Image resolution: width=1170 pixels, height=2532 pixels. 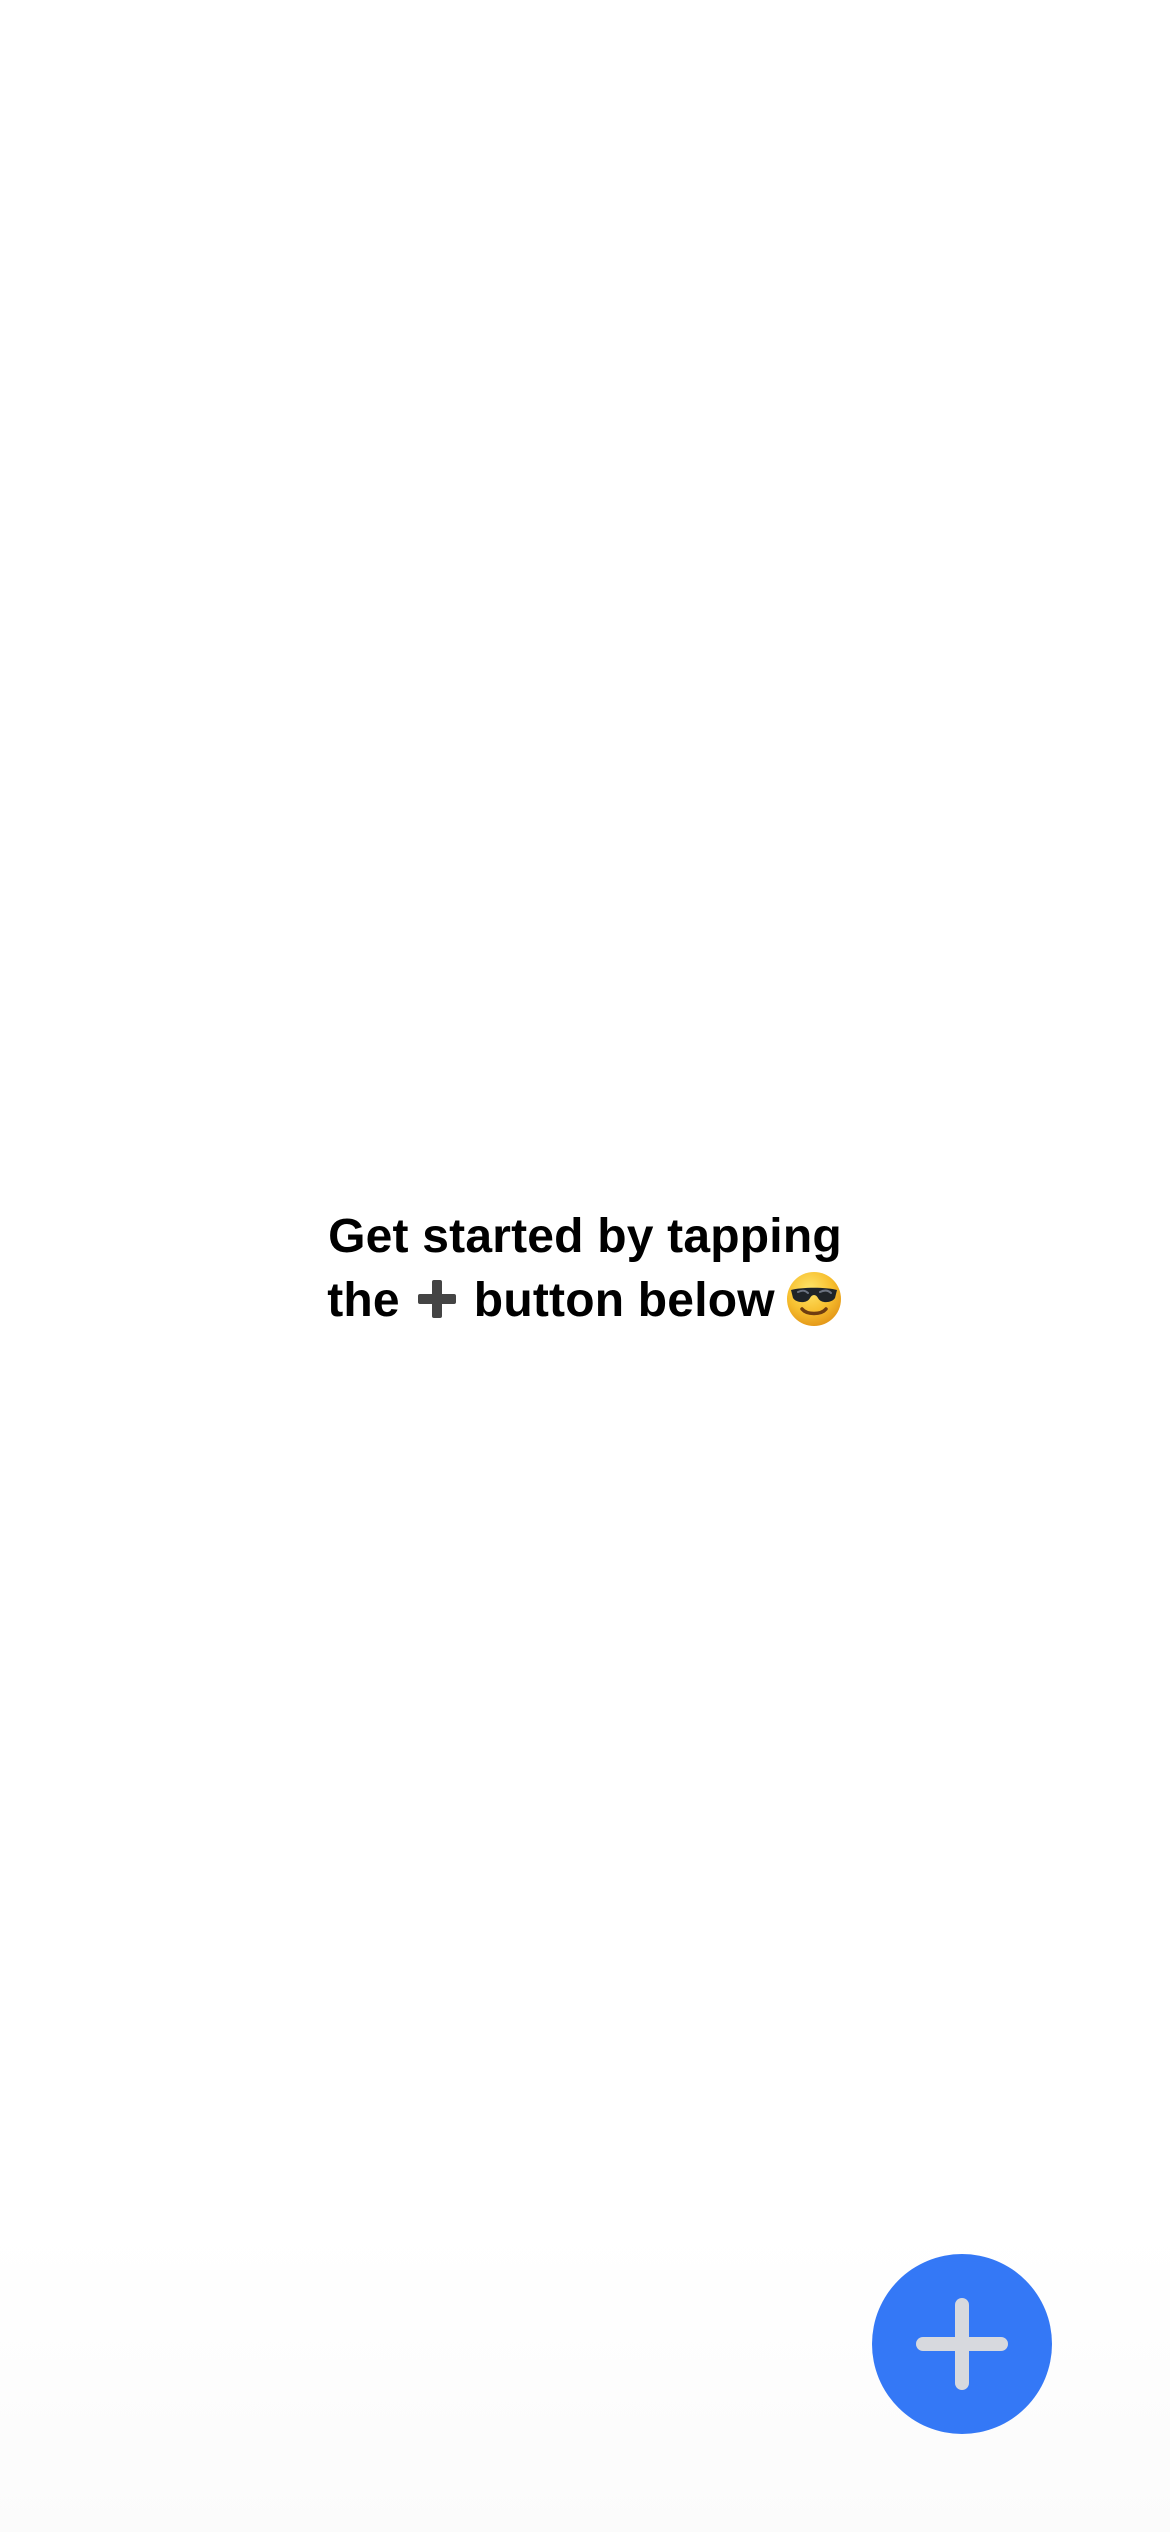 What do you see at coordinates (585, 1236) in the screenshot?
I see `empty-state-line-1: Get started by tapping` at bounding box center [585, 1236].